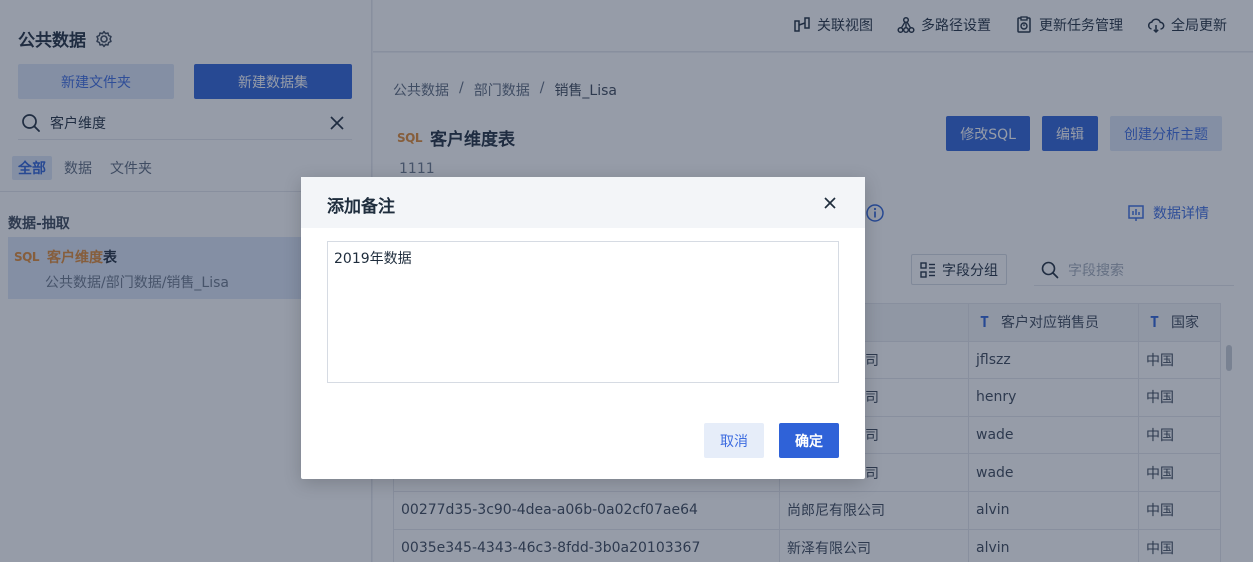 The height and width of the screenshot is (562, 1253). What do you see at coordinates (361, 207) in the screenshot?
I see `dialog-title: 添加备注` at bounding box center [361, 207].